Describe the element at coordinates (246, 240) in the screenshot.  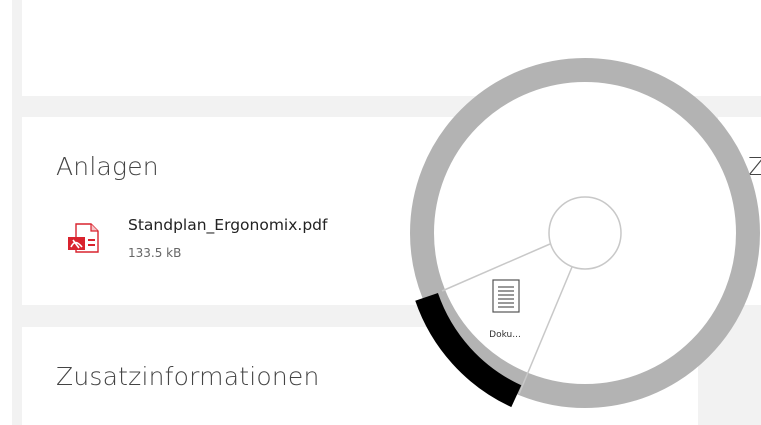
I see `attachment-item: Standplan_Ergonomix.pdf 133.5 kB` at that location.